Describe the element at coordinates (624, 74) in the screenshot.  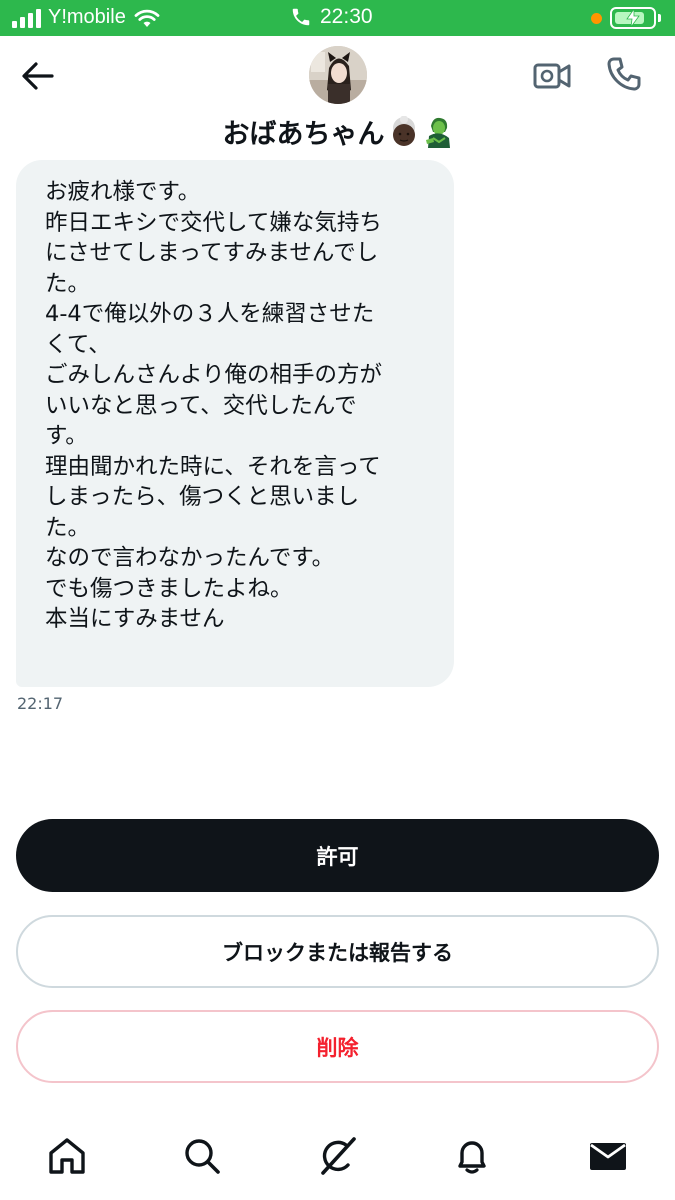
I see `phone-icon` at that location.